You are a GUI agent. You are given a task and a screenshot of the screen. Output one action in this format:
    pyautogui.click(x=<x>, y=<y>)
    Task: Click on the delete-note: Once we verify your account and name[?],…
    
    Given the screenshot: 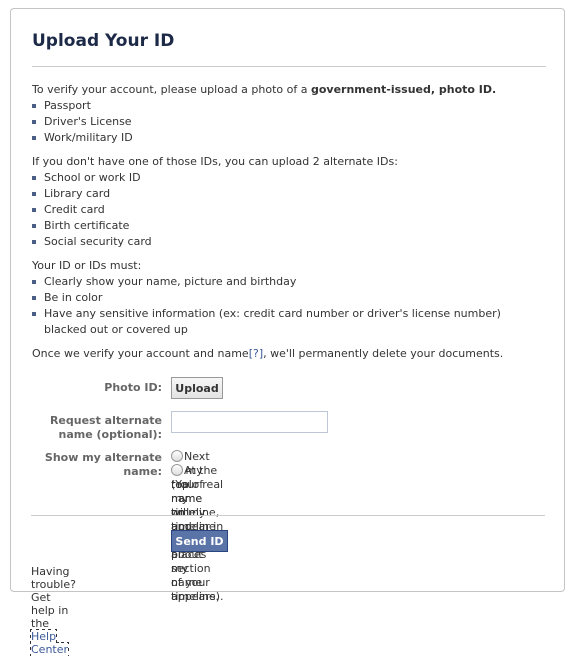 What is the action you would take?
    pyautogui.click(x=268, y=353)
    